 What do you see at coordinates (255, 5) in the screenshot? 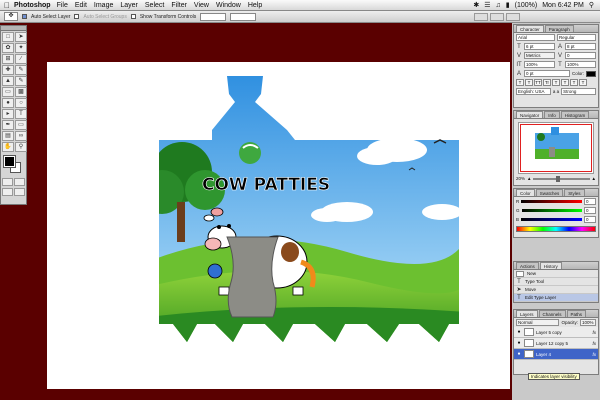
I see `menu-help: Help` at bounding box center [255, 5].